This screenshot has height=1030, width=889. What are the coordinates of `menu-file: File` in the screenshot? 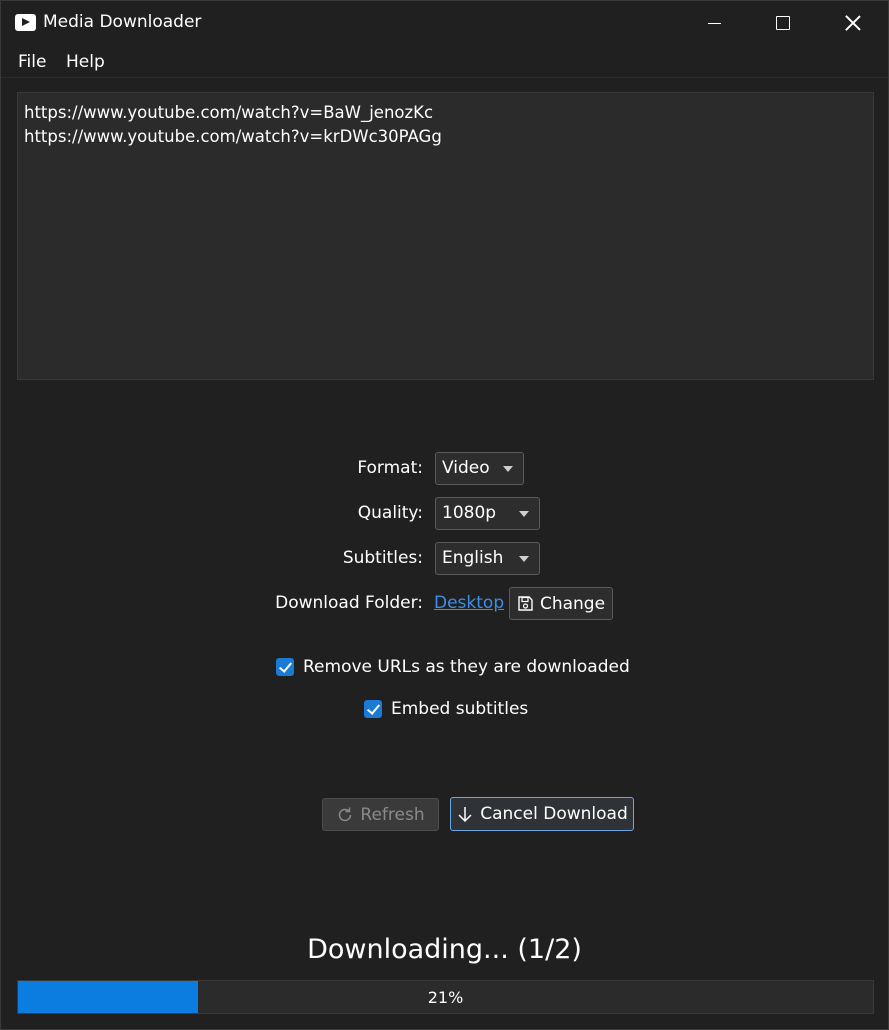 It's located at (32, 62).